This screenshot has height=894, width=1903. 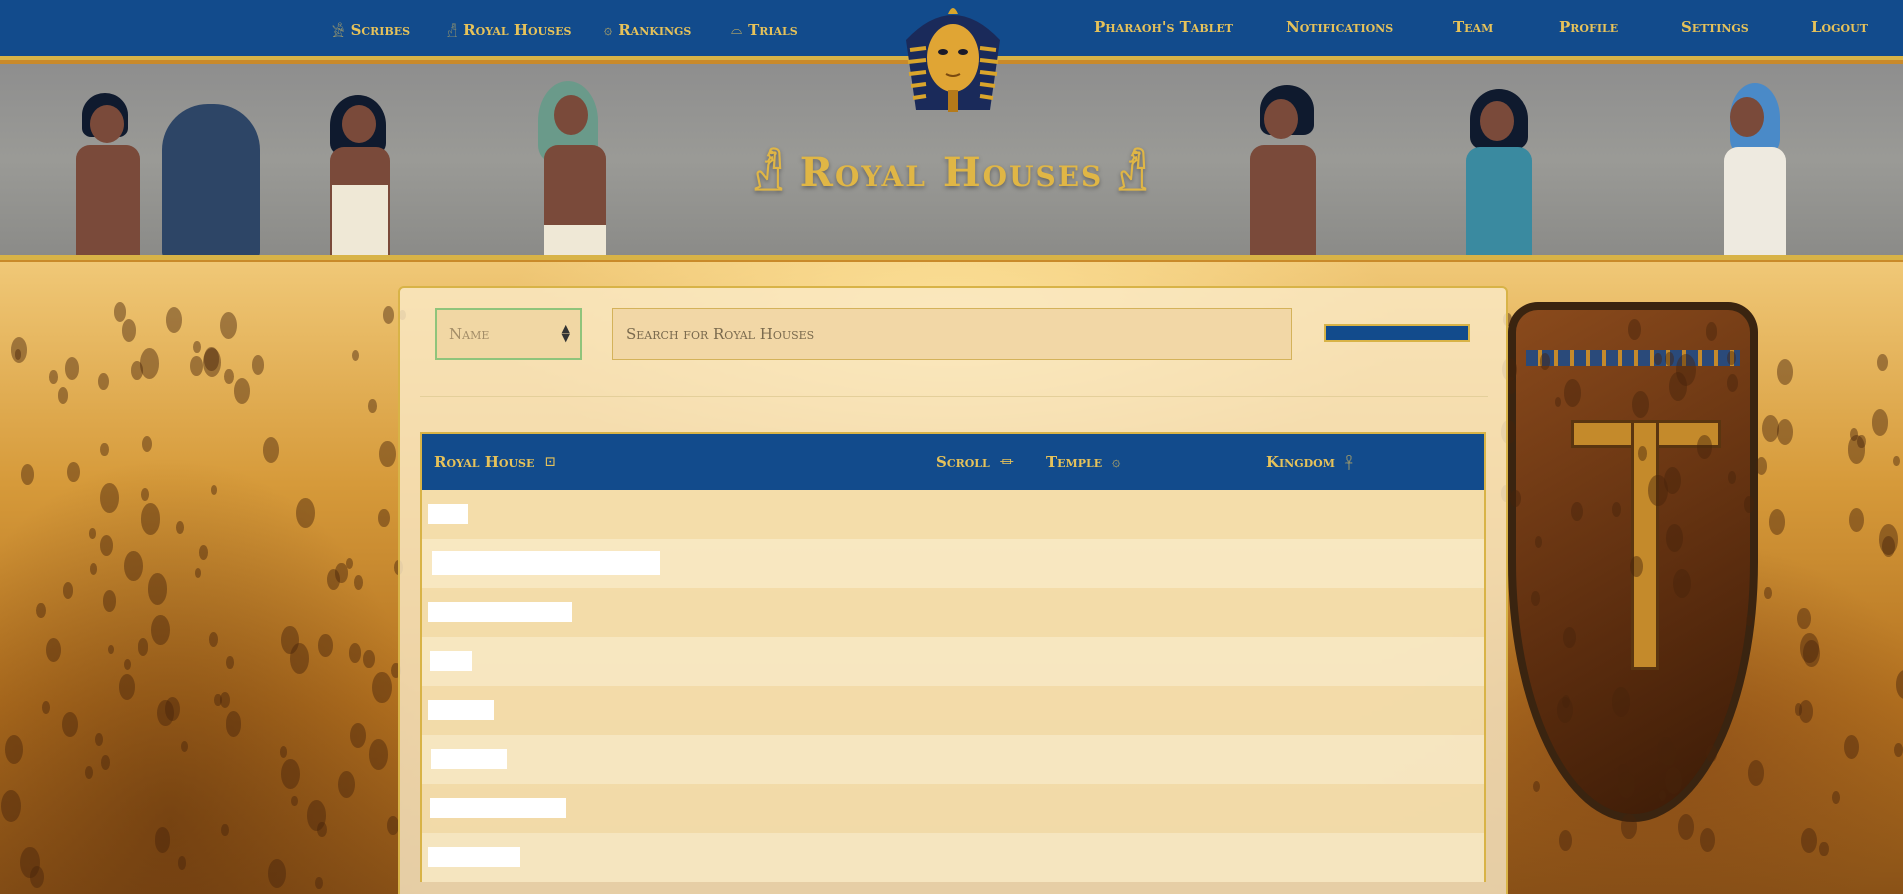 I want to click on nav-team: Team, so click(x=1473, y=28).